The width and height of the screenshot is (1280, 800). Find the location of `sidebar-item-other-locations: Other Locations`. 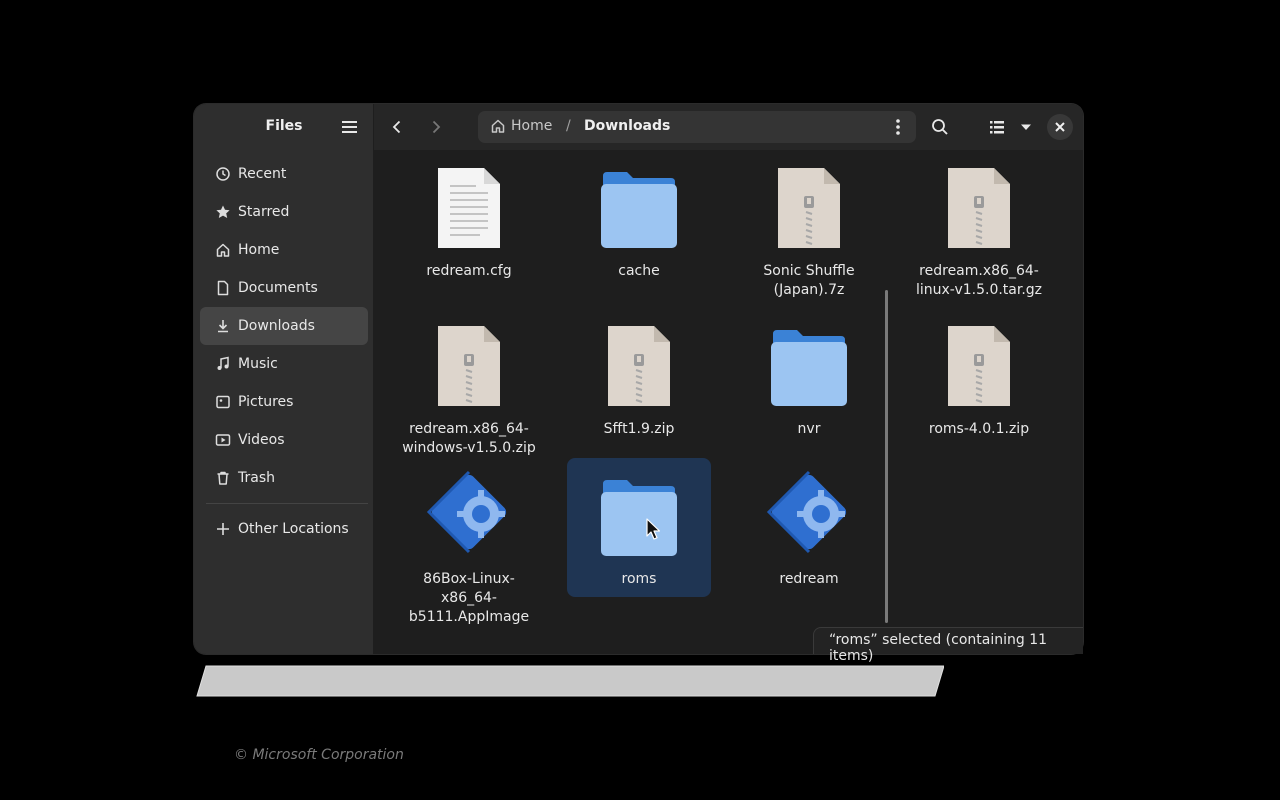

sidebar-item-other-locations: Other Locations is located at coordinates (284, 529).